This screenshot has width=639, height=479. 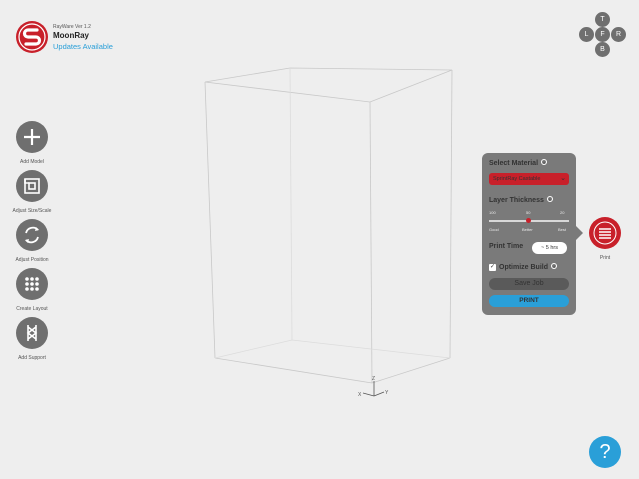 What do you see at coordinates (32, 137) in the screenshot?
I see `plus-icon` at bounding box center [32, 137].